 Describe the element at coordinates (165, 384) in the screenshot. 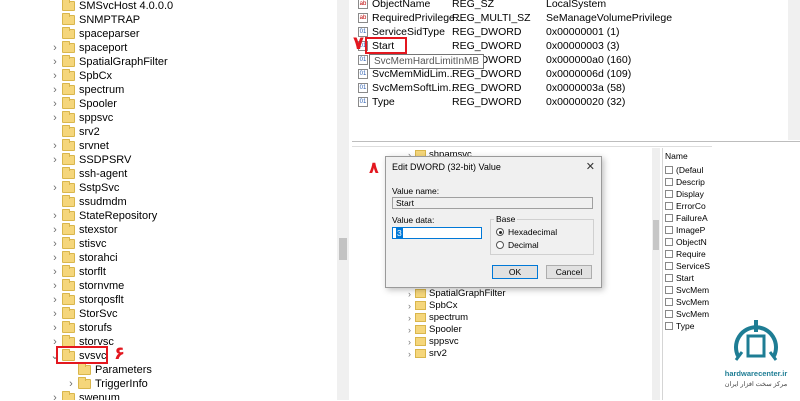

I see `tree-item: › TriggerInfo` at that location.